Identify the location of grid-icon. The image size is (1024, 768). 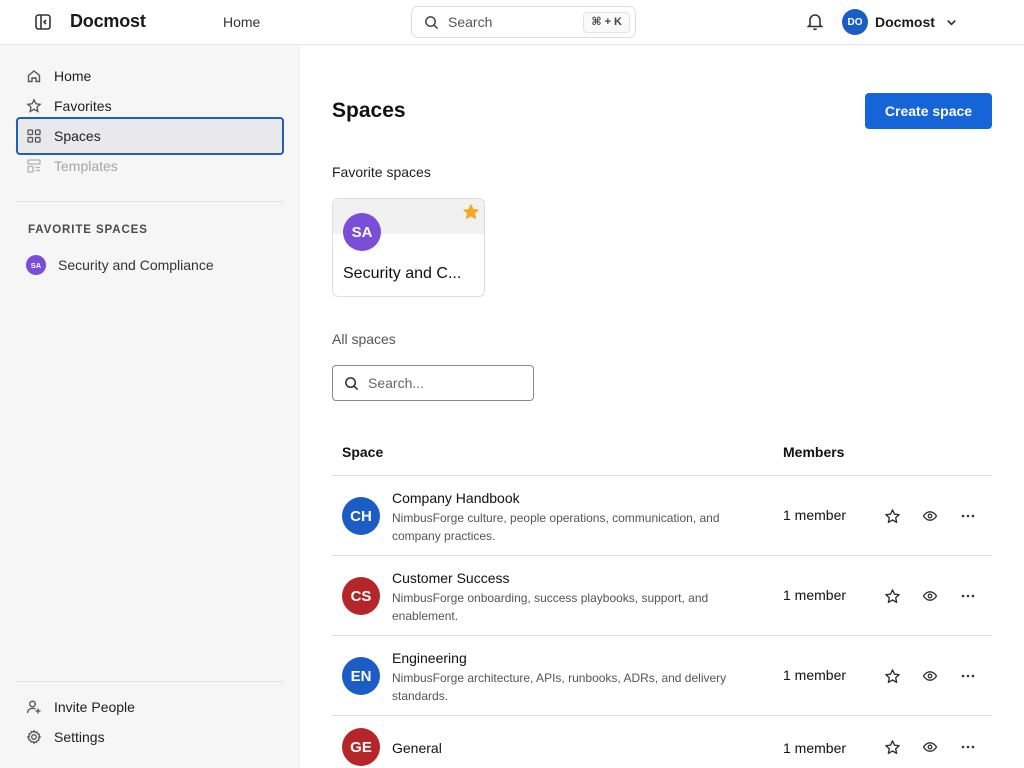
(34, 136).